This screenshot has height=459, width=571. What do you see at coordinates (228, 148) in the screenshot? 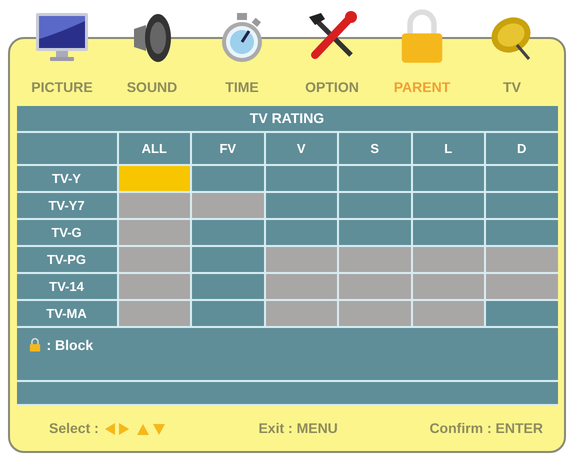
I see `column-header: FV` at bounding box center [228, 148].